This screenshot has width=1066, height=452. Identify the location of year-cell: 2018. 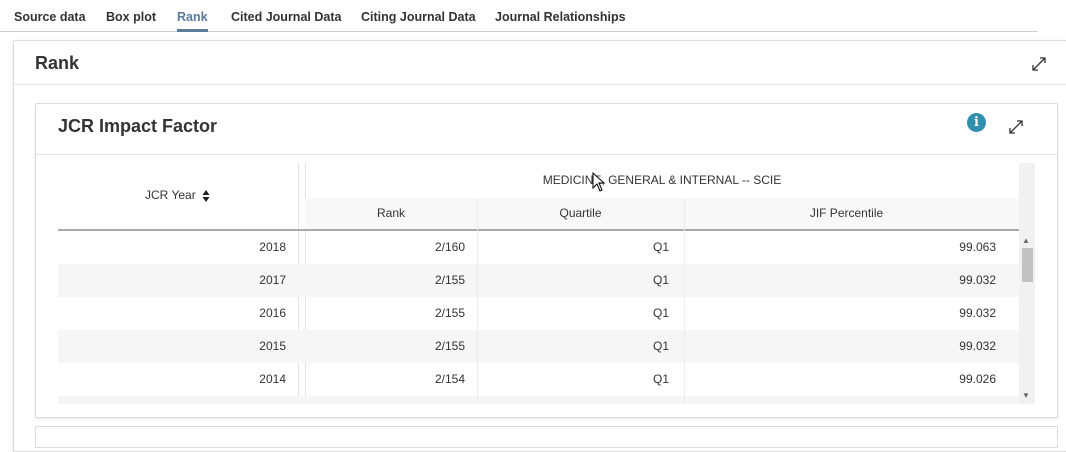
(272, 247).